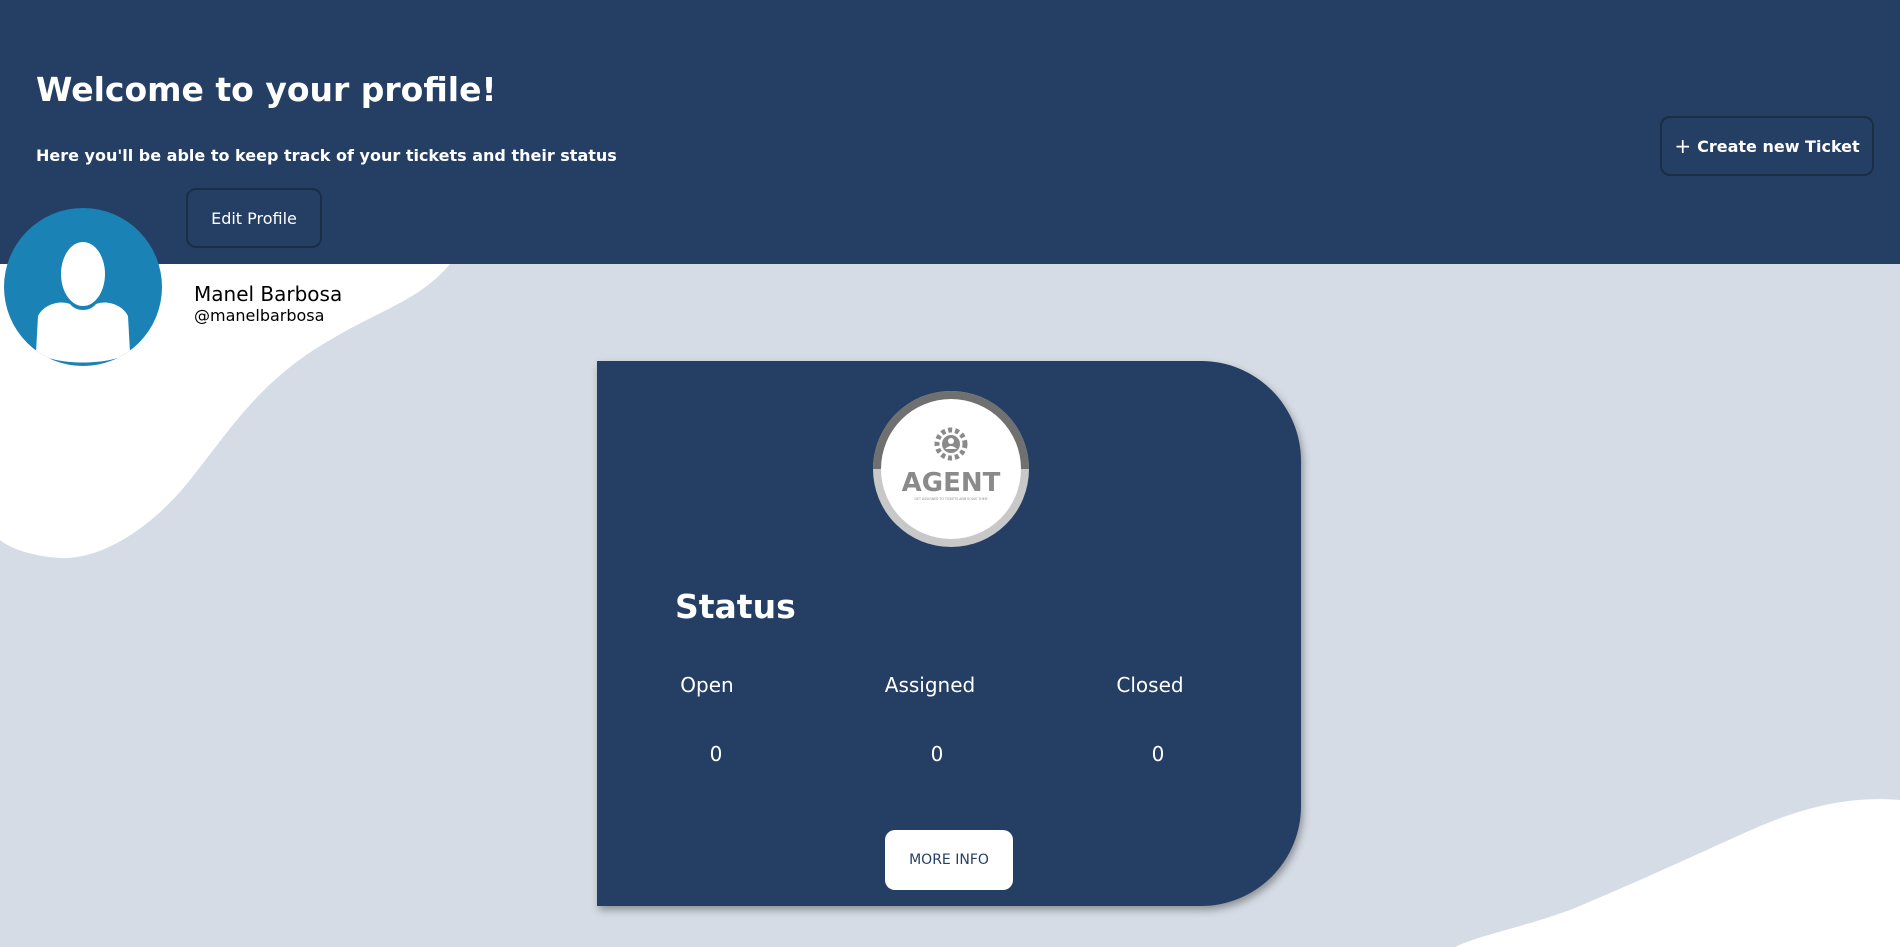  Describe the element at coordinates (1158, 754) in the screenshot. I see `closed-count: 0` at that location.